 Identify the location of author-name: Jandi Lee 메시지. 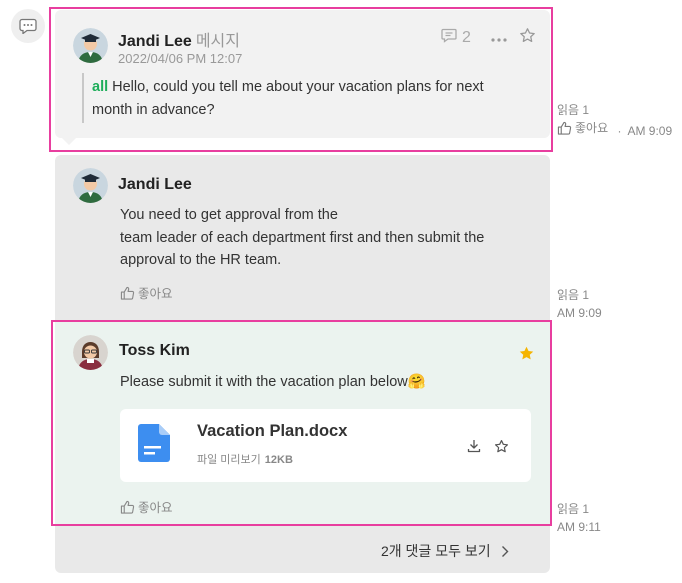
(179, 39).